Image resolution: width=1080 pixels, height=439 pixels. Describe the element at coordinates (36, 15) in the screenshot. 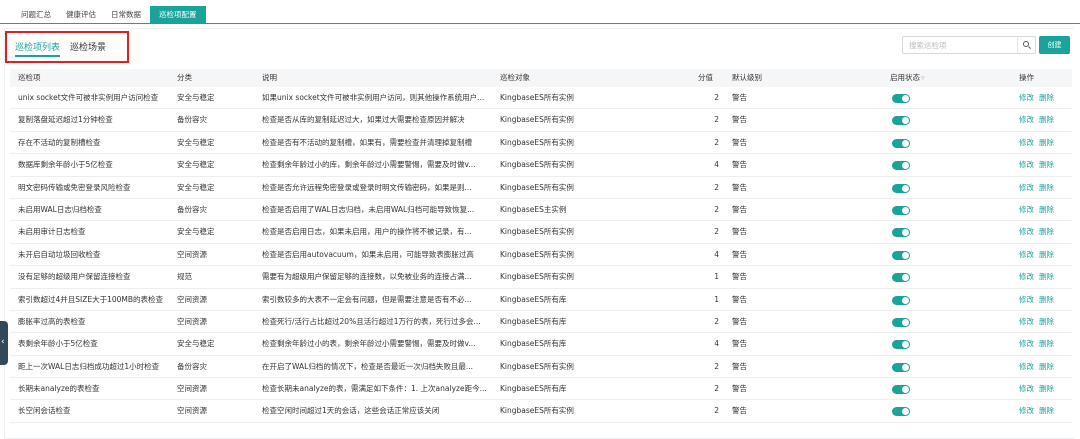

I see `tab-problem-summary: 问题汇总` at that location.